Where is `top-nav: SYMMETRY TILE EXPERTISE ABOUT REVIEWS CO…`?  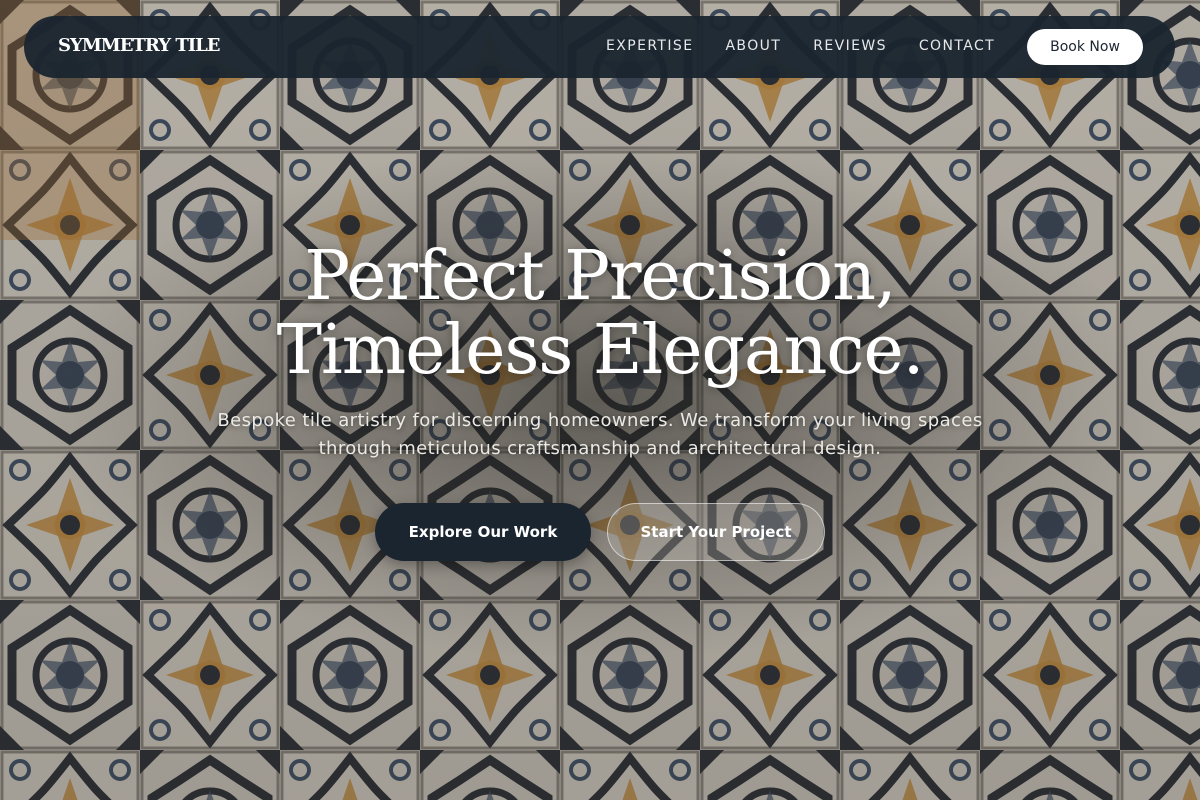 top-nav: SYMMETRY TILE EXPERTISE ABOUT REVIEWS CO… is located at coordinates (599, 47).